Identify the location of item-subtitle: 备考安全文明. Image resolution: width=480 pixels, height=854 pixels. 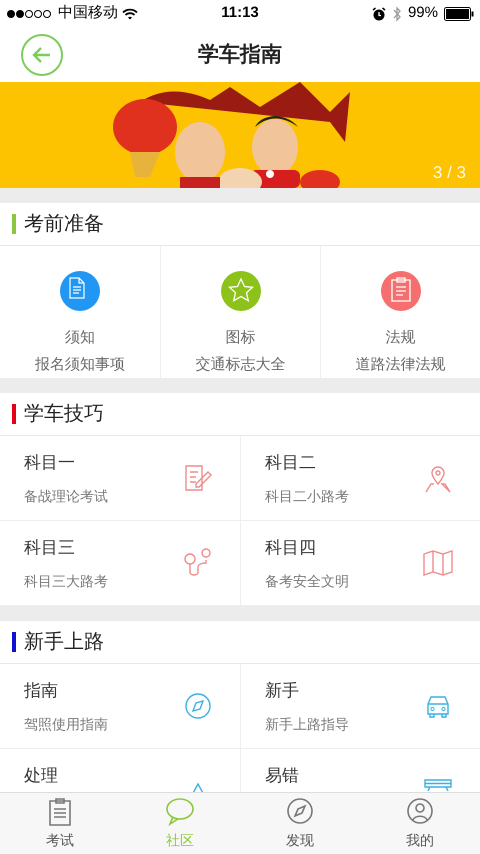
(307, 581).